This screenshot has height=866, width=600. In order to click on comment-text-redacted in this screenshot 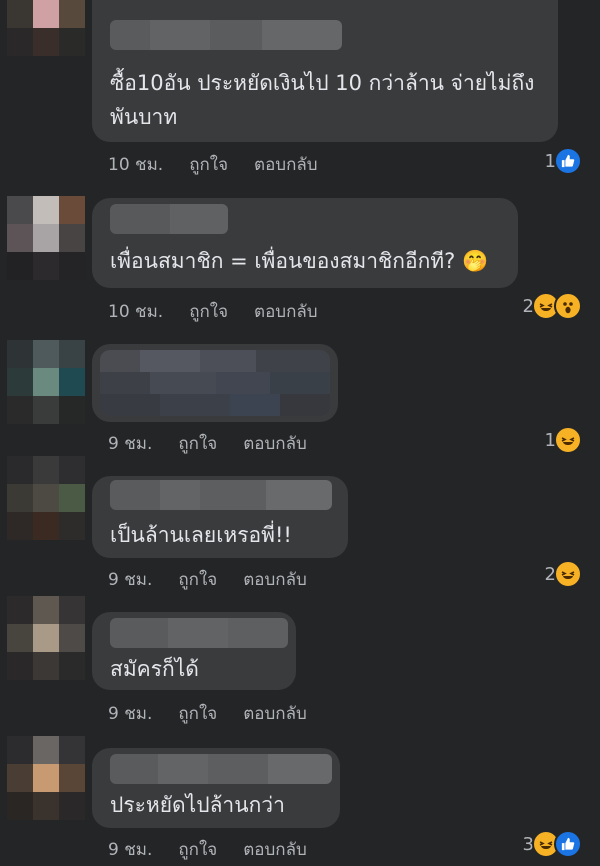, I will do `click(215, 383)`.